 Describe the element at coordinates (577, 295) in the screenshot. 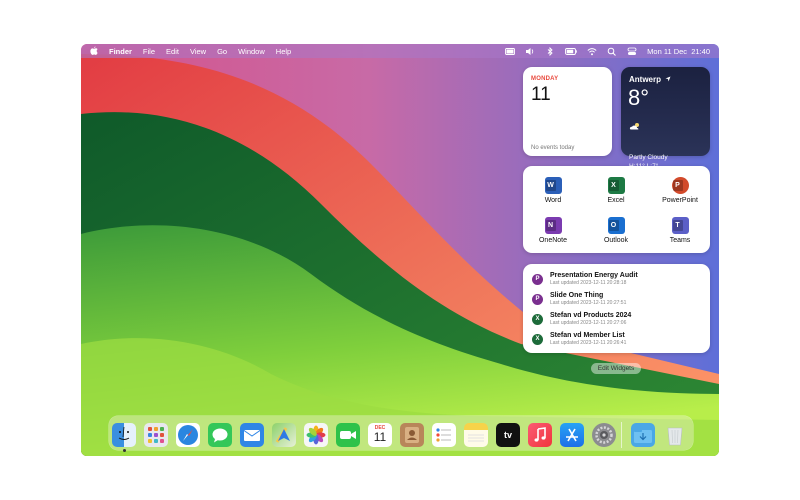

I see `recent-file-name: Slide One Thing` at that location.